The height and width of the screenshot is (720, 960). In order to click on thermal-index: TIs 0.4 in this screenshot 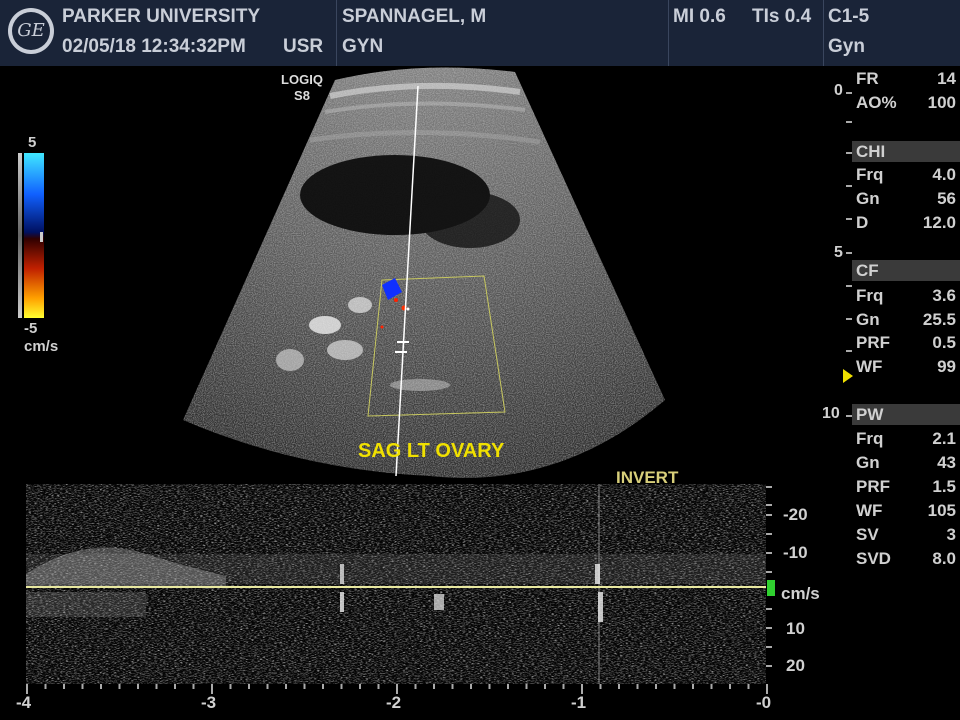, I will do `click(782, 16)`.